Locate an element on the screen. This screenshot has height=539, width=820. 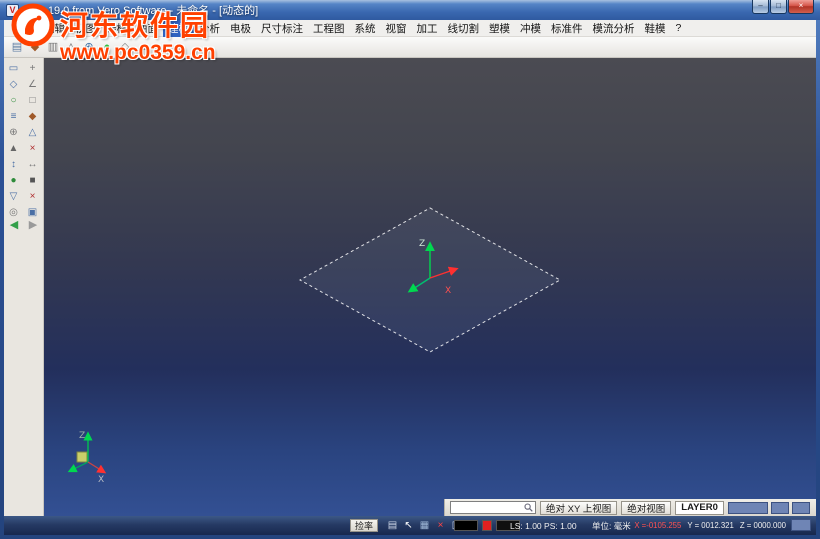
menu-item: 电极 is located at coordinates (240, 28).